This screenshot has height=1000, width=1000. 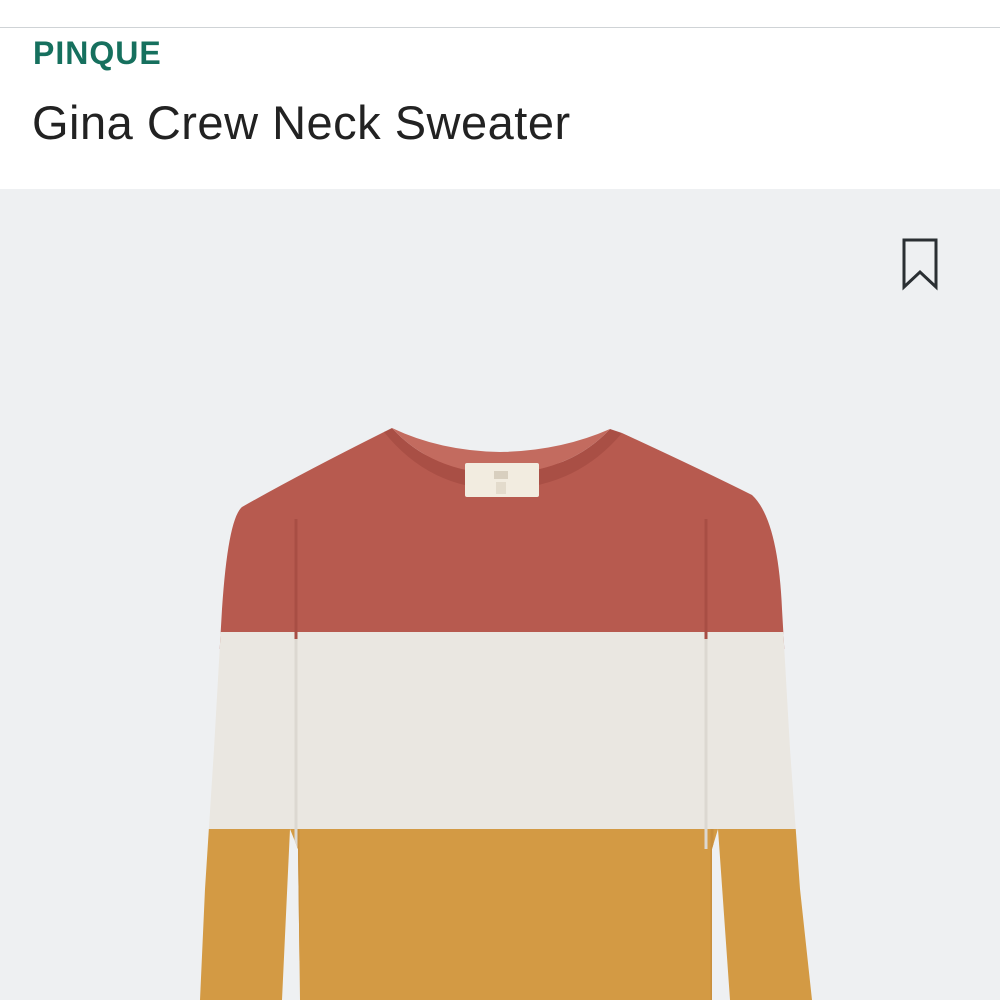 I want to click on top-divider, so click(x=500, y=14).